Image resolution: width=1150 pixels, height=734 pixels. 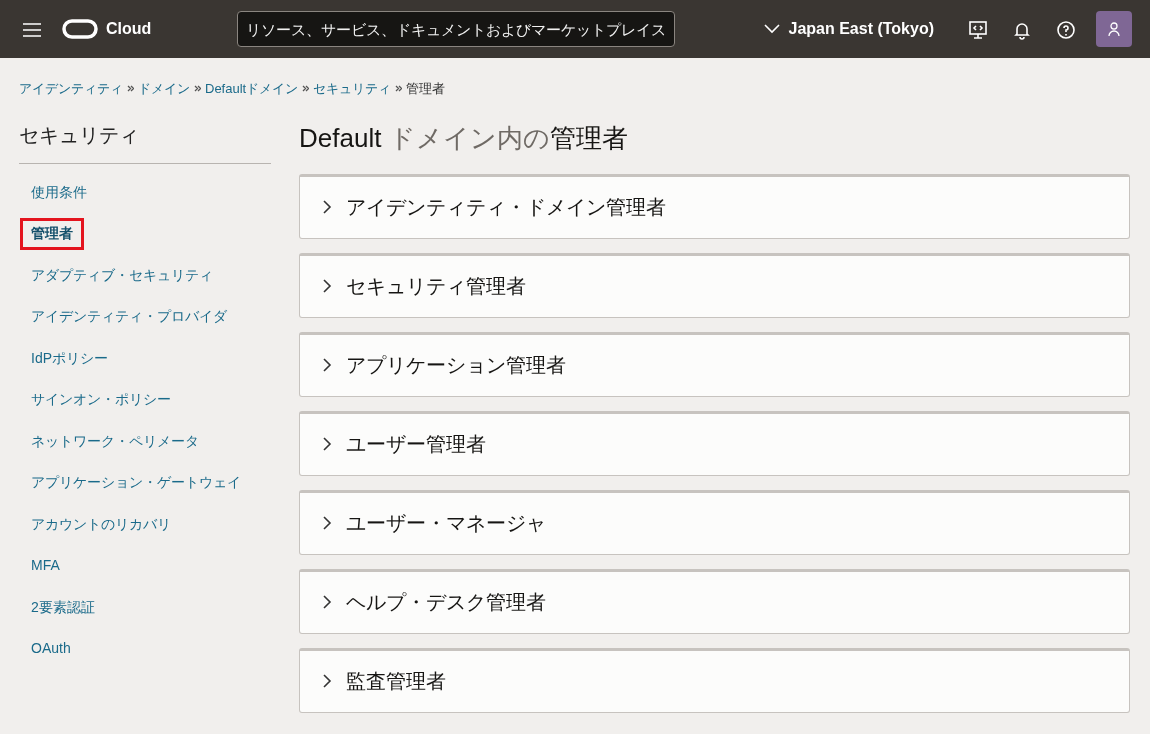 I want to click on sidebar-title: セキュリティ, so click(x=145, y=143).